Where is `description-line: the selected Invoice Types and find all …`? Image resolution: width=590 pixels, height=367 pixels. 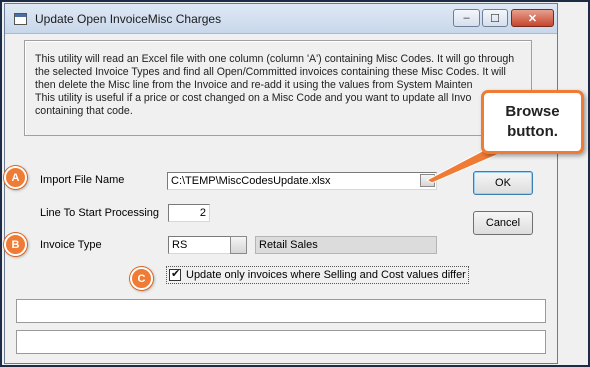 description-line: the selected Invoice Types and find all … is located at coordinates (270, 72).